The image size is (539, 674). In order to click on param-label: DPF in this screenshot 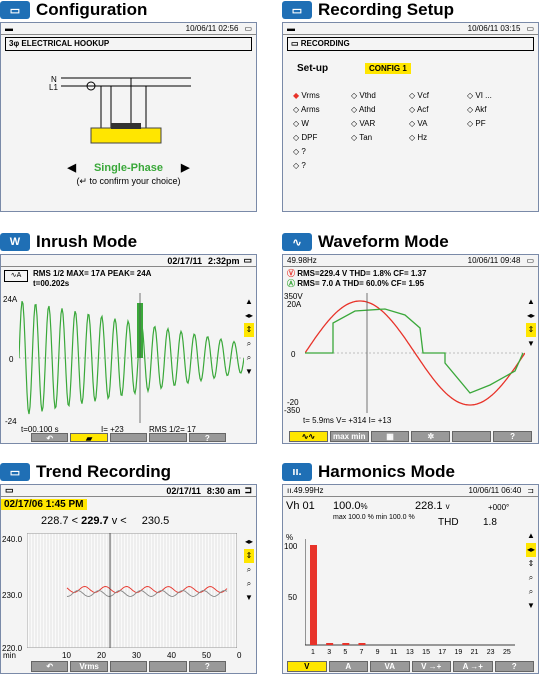, I will do `click(309, 137)`.